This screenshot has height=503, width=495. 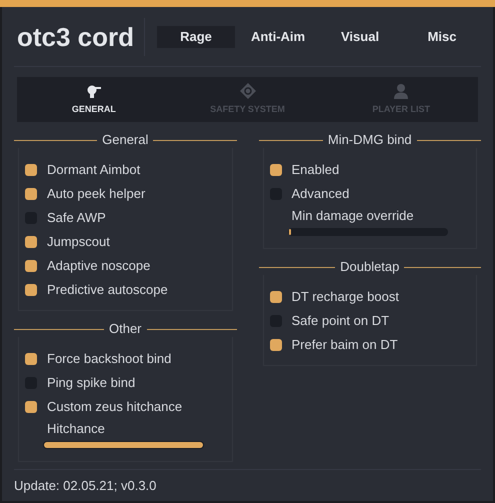 I want to click on crosshair-icon, so click(x=248, y=90).